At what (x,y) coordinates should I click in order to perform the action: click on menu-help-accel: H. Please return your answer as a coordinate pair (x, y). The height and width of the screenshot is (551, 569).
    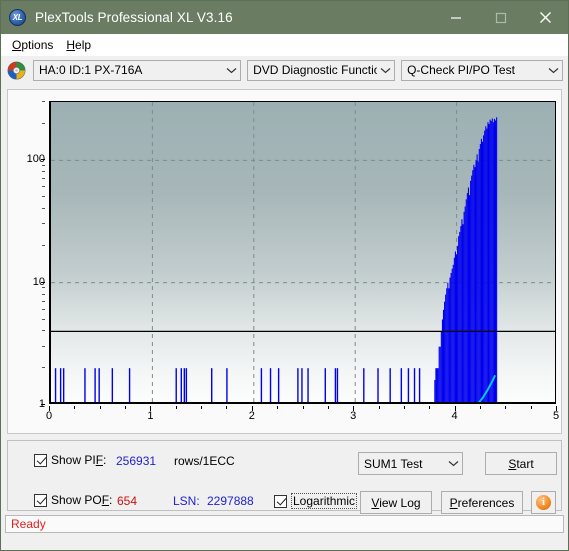
    Looking at the image, I should click on (71, 44).